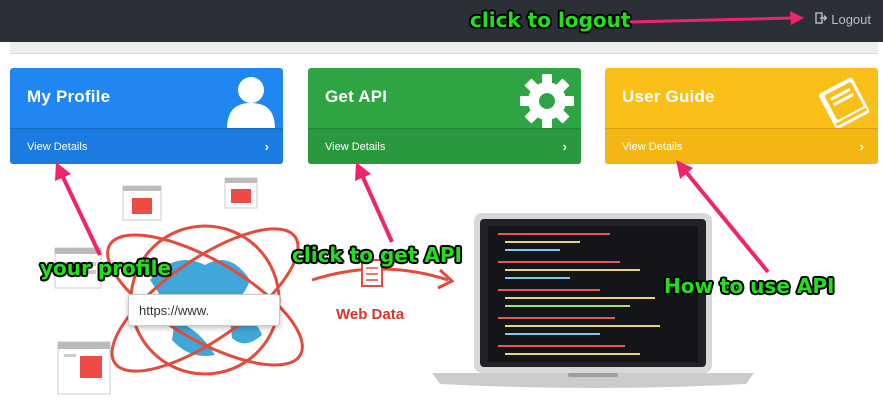  Describe the element at coordinates (821, 19) in the screenshot. I see `sign-out-icon` at that location.